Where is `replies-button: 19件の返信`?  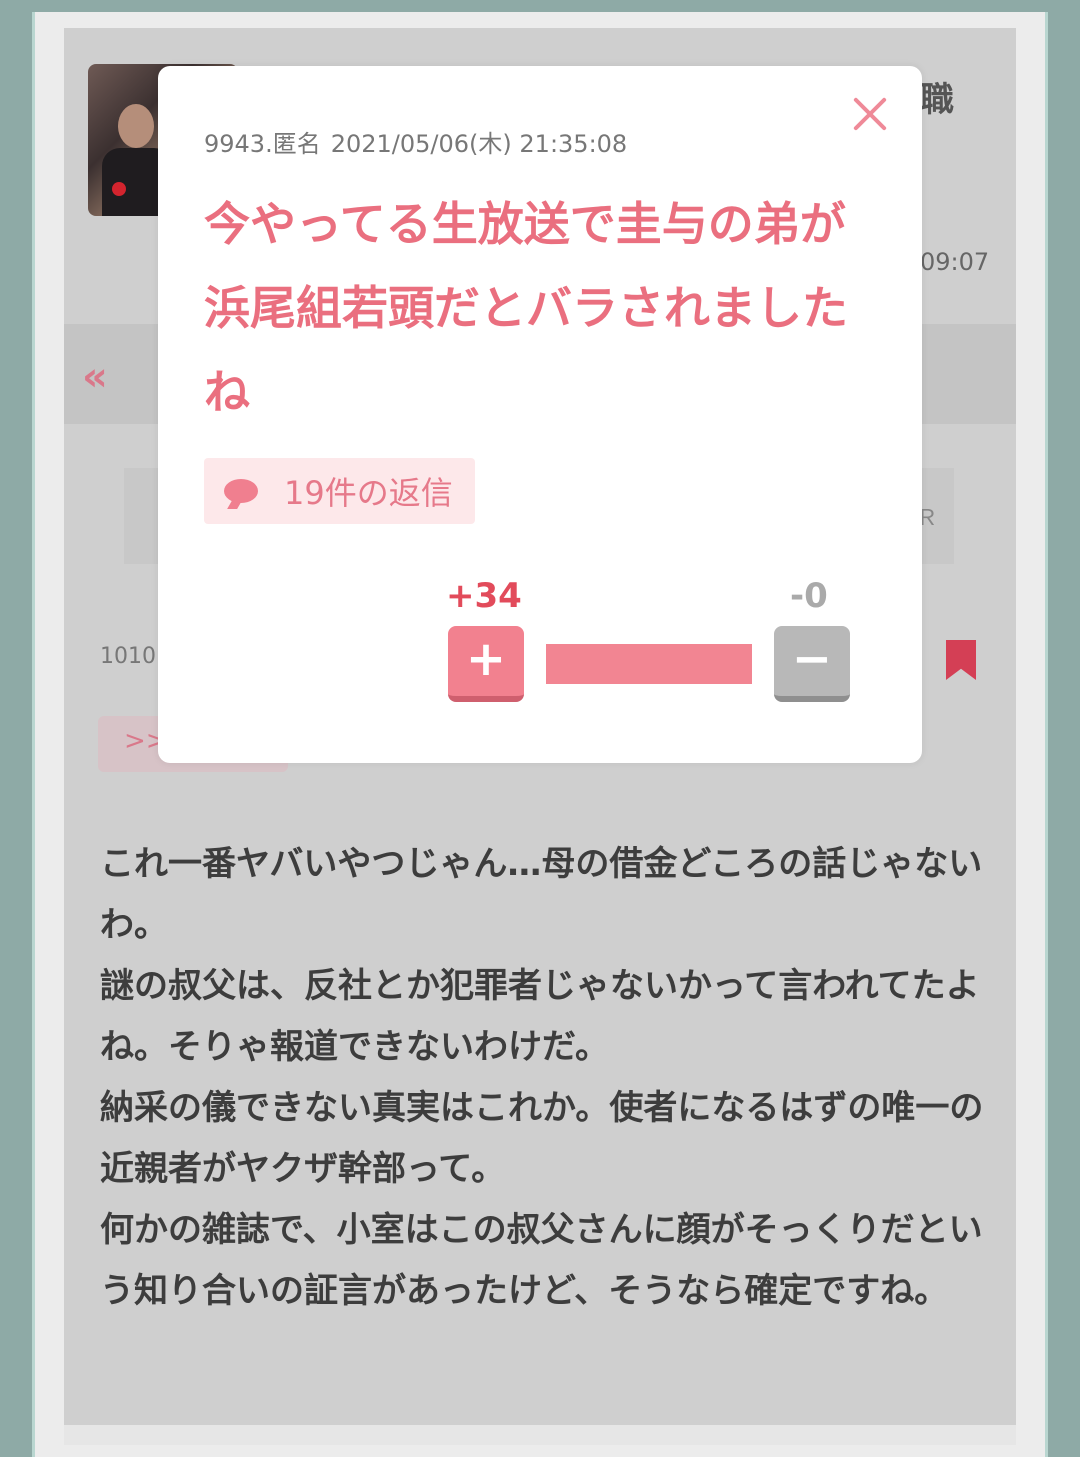
replies-button: 19件の返信 is located at coordinates (339, 491).